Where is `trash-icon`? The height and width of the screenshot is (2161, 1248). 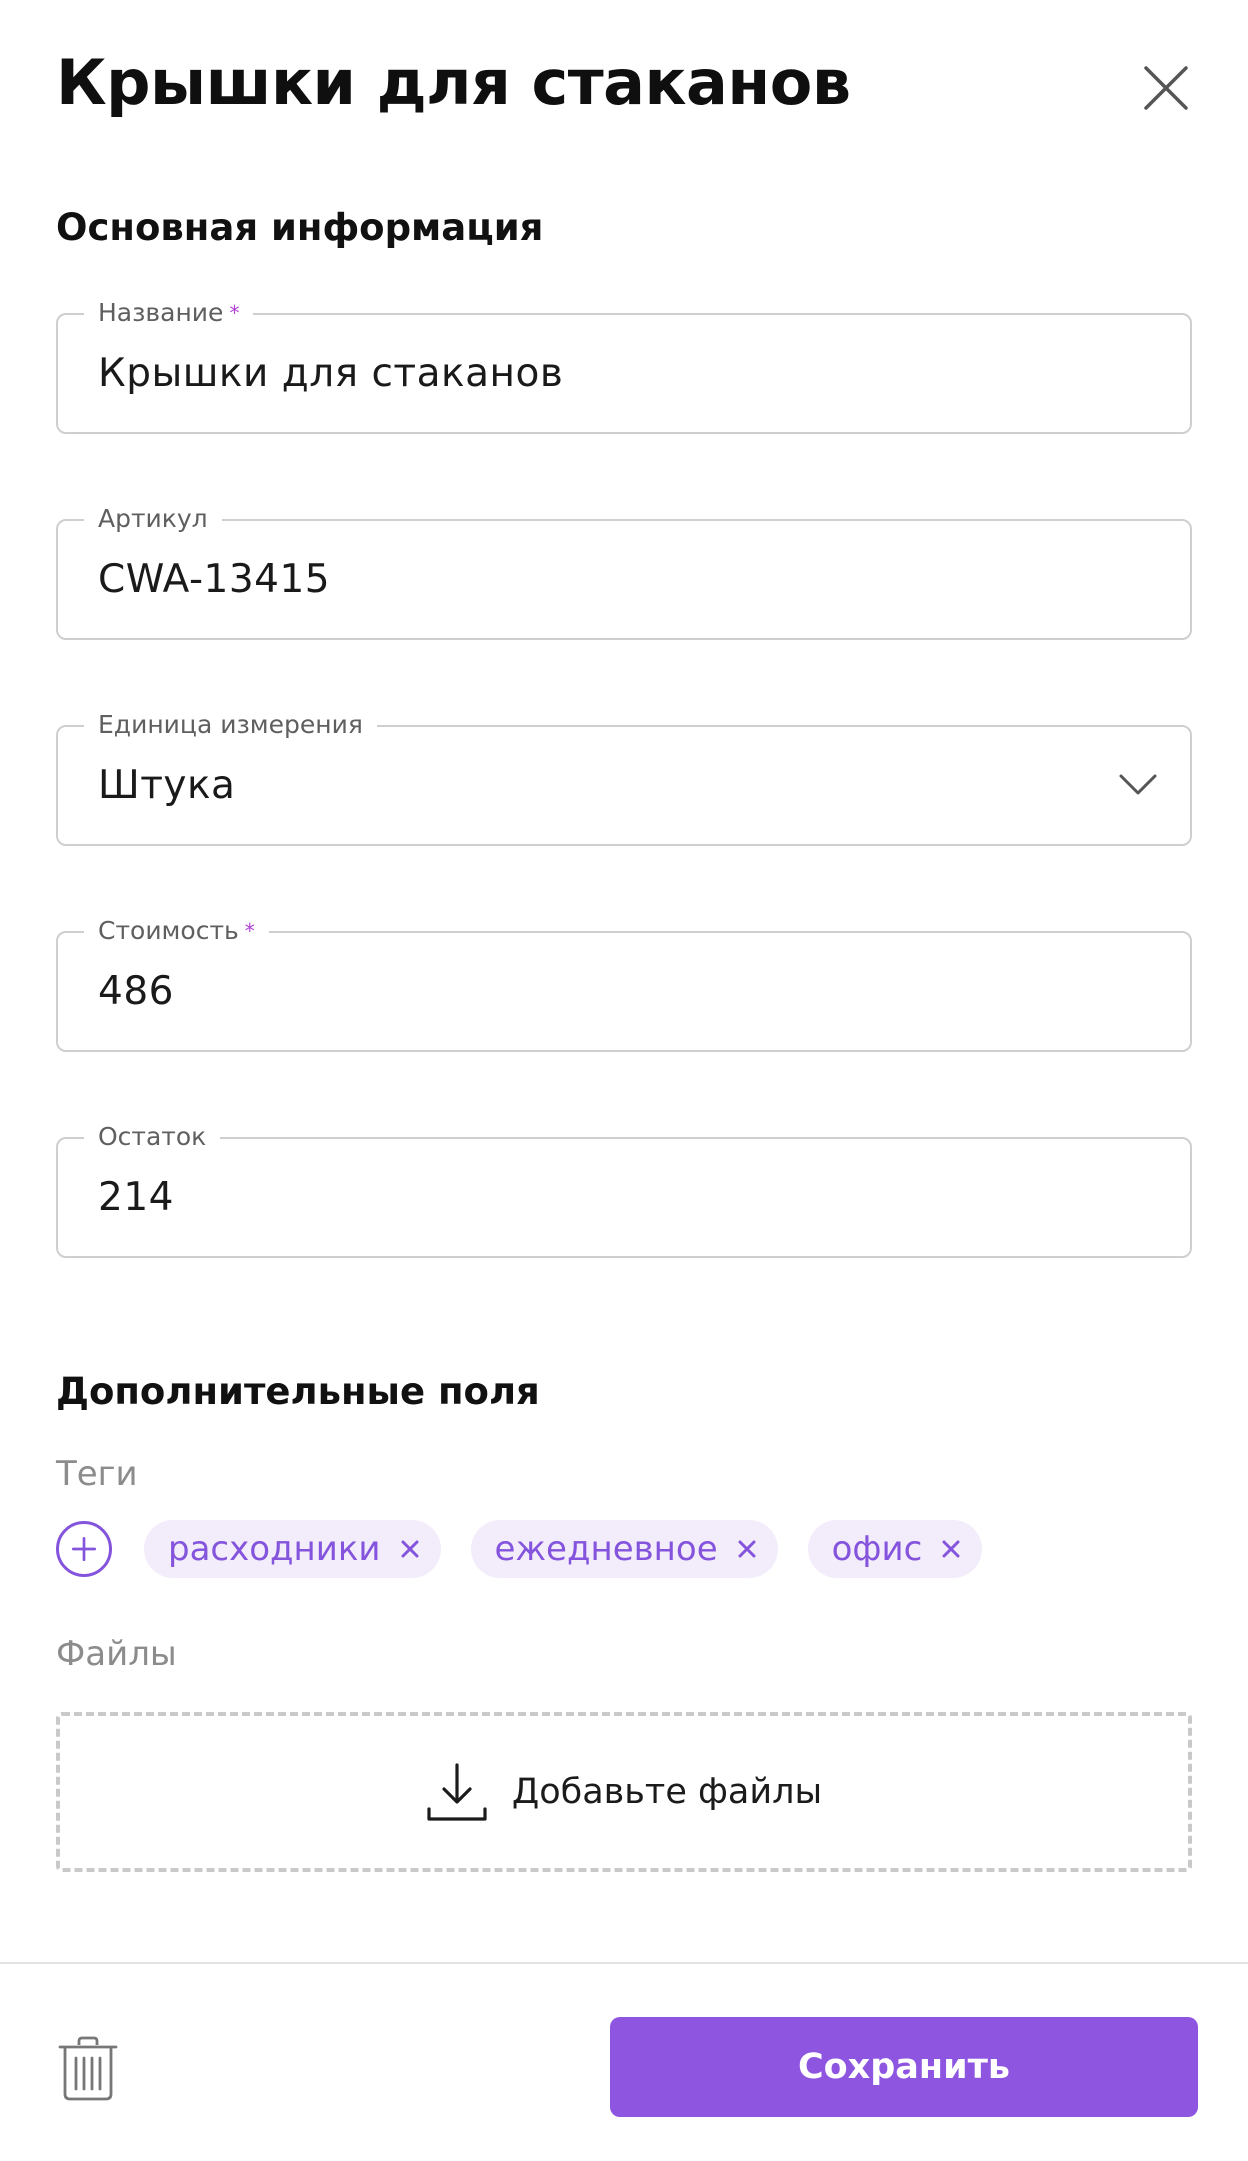
trash-icon is located at coordinates (88, 2069).